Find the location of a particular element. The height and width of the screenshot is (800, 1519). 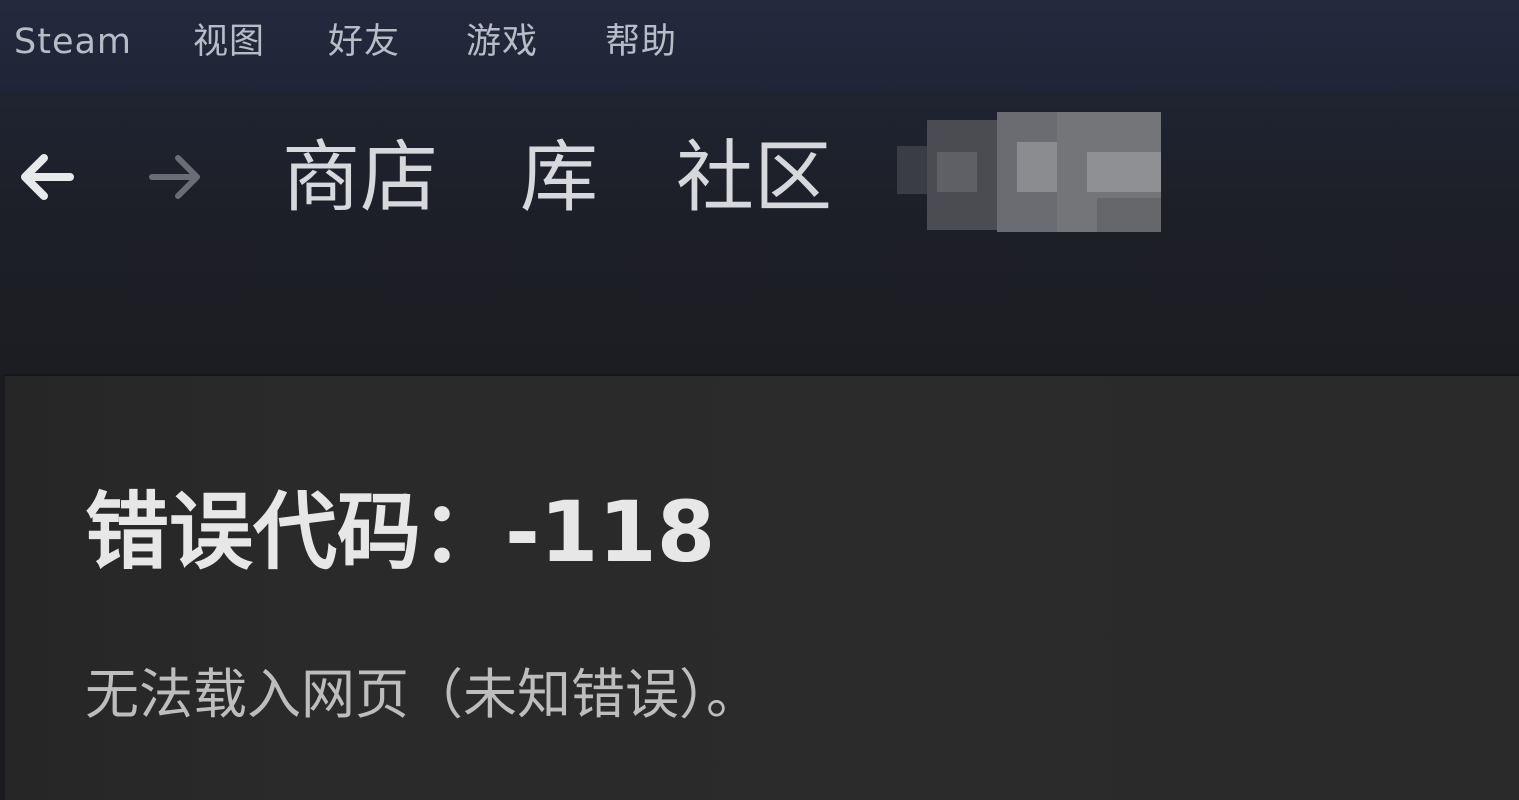

back-button is located at coordinates (46, 177).